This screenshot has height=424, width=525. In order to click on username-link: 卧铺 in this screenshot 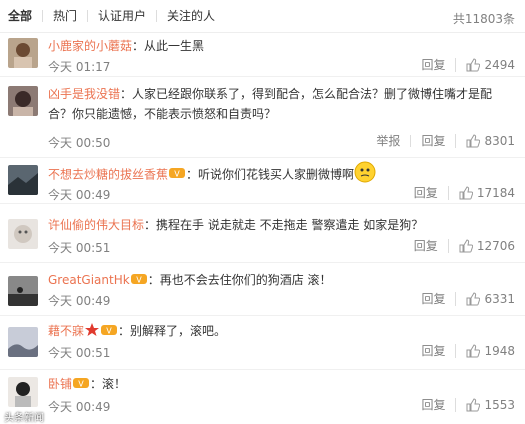, I will do `click(60, 384)`.